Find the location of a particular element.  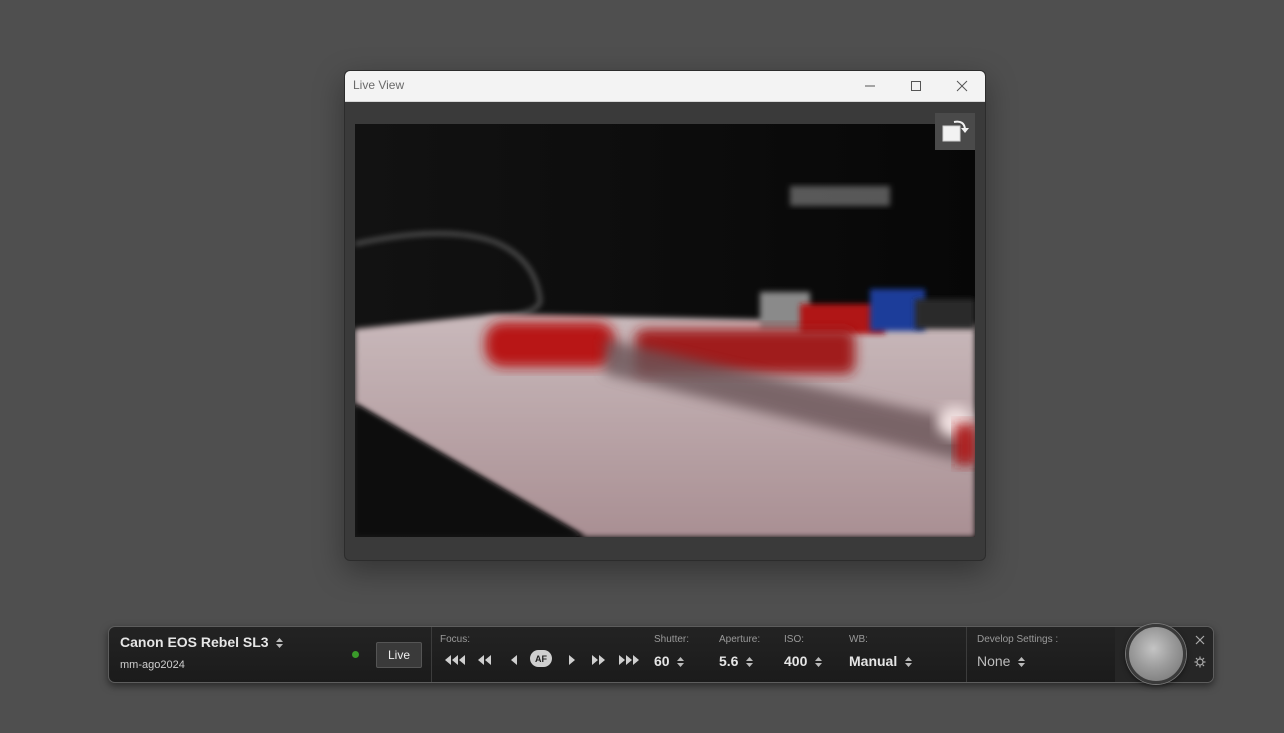

aperture-selector: 5.6 is located at coordinates (736, 661).